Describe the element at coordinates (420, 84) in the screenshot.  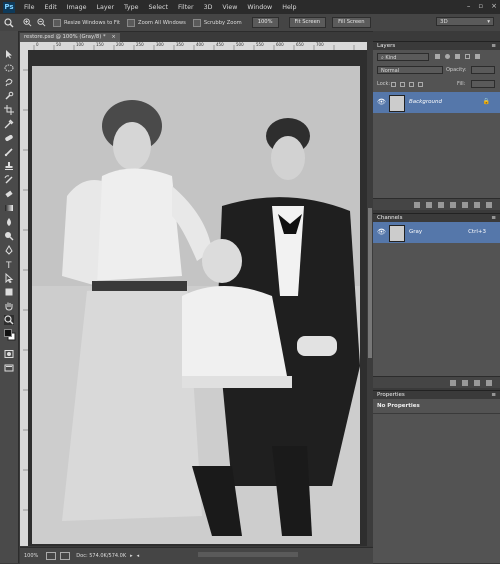
I see `lock-all-icon` at that location.